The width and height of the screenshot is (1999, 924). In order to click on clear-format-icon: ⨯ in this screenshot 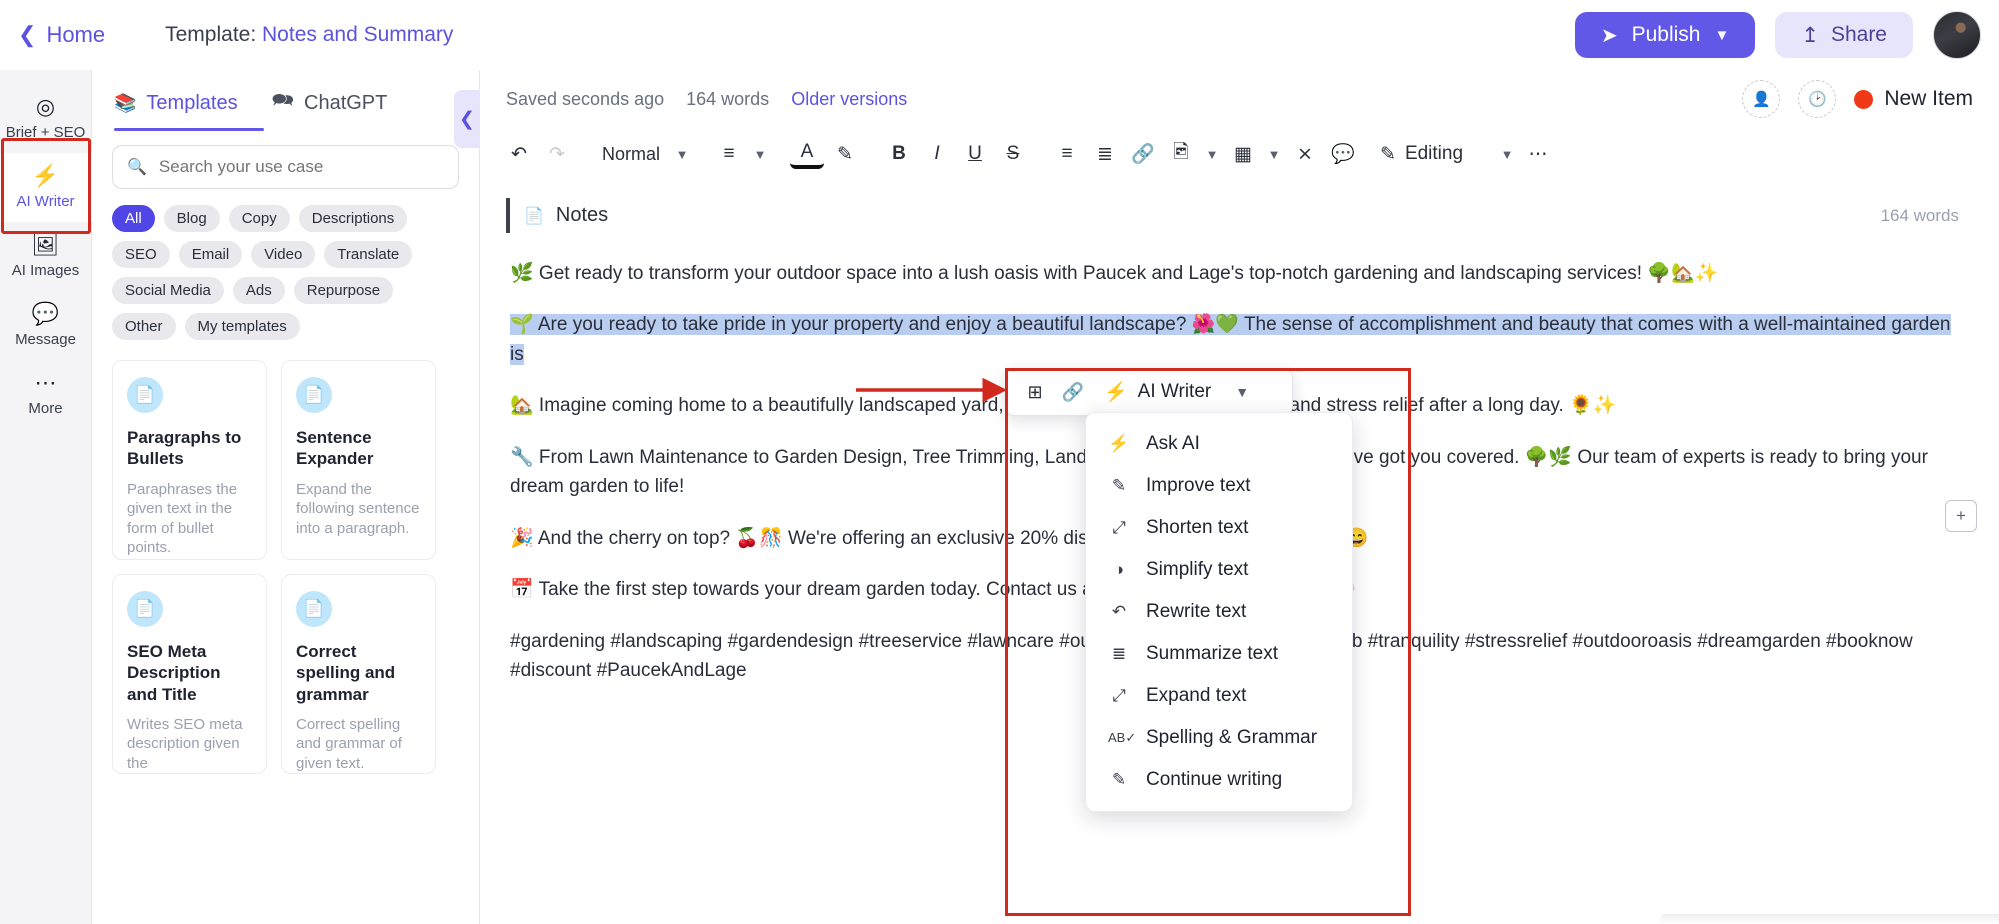, I will do `click(1305, 154)`.